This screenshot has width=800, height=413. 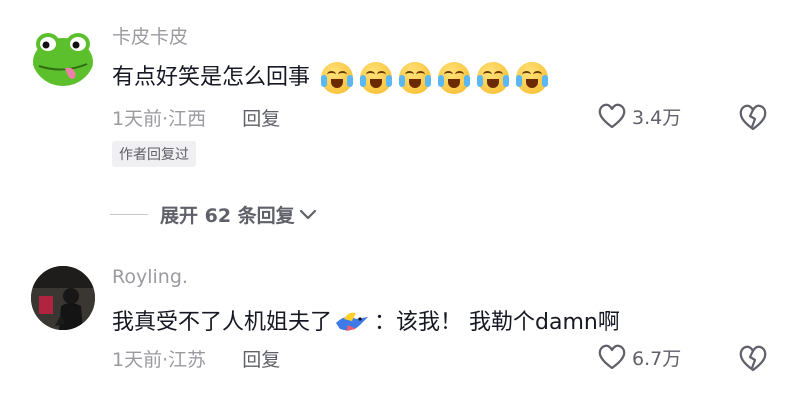 What do you see at coordinates (222, 322) in the screenshot?
I see `comment-text-before: 我真受不了人机姐夫了` at bounding box center [222, 322].